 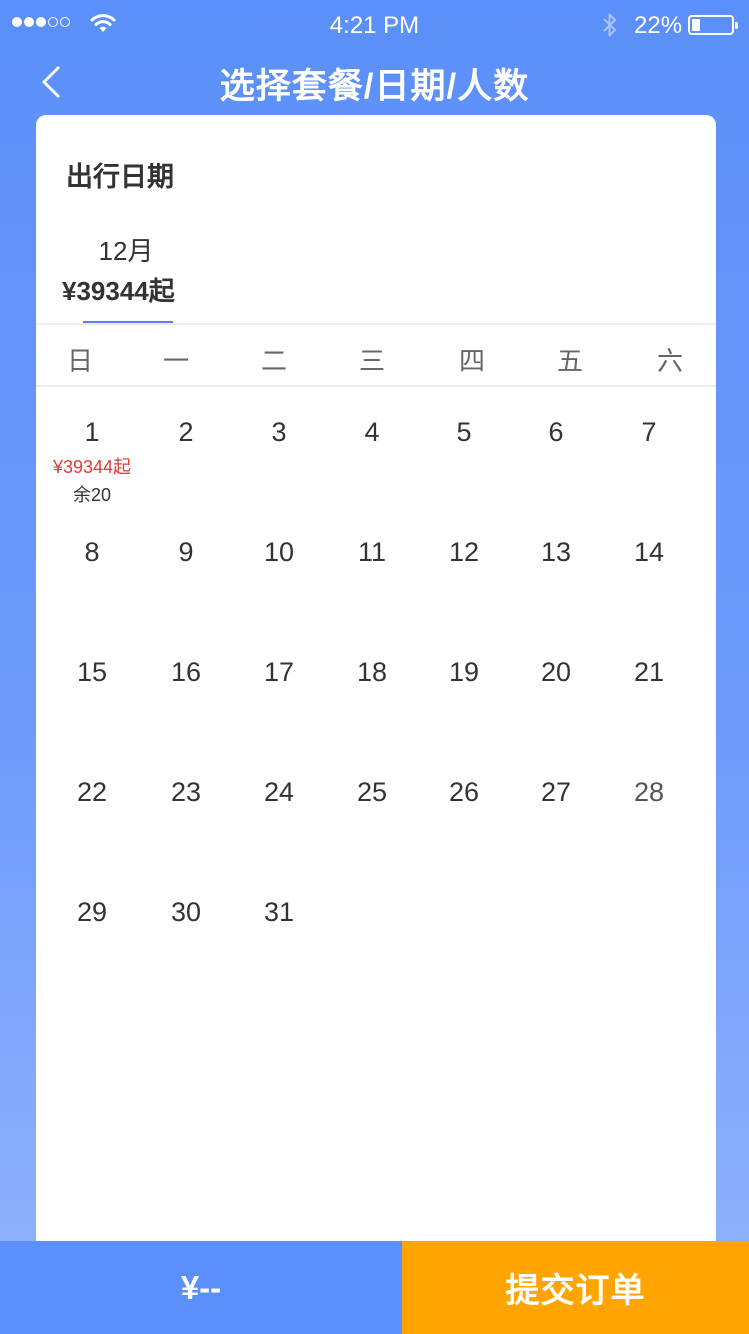 I want to click on calendar-day: 15, so click(x=92, y=712).